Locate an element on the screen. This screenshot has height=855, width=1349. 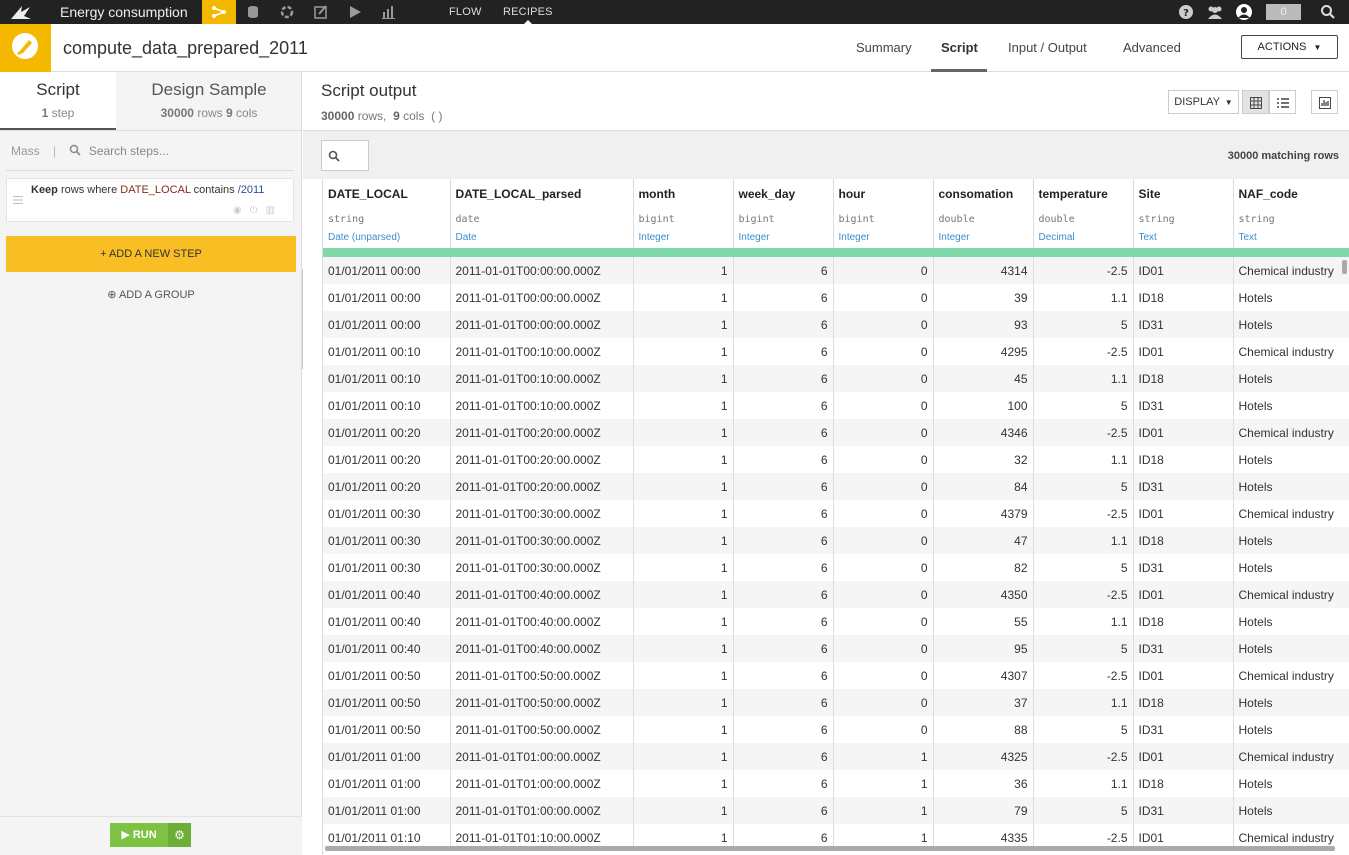
column-meaning: Date is located at coordinates (542, 238).